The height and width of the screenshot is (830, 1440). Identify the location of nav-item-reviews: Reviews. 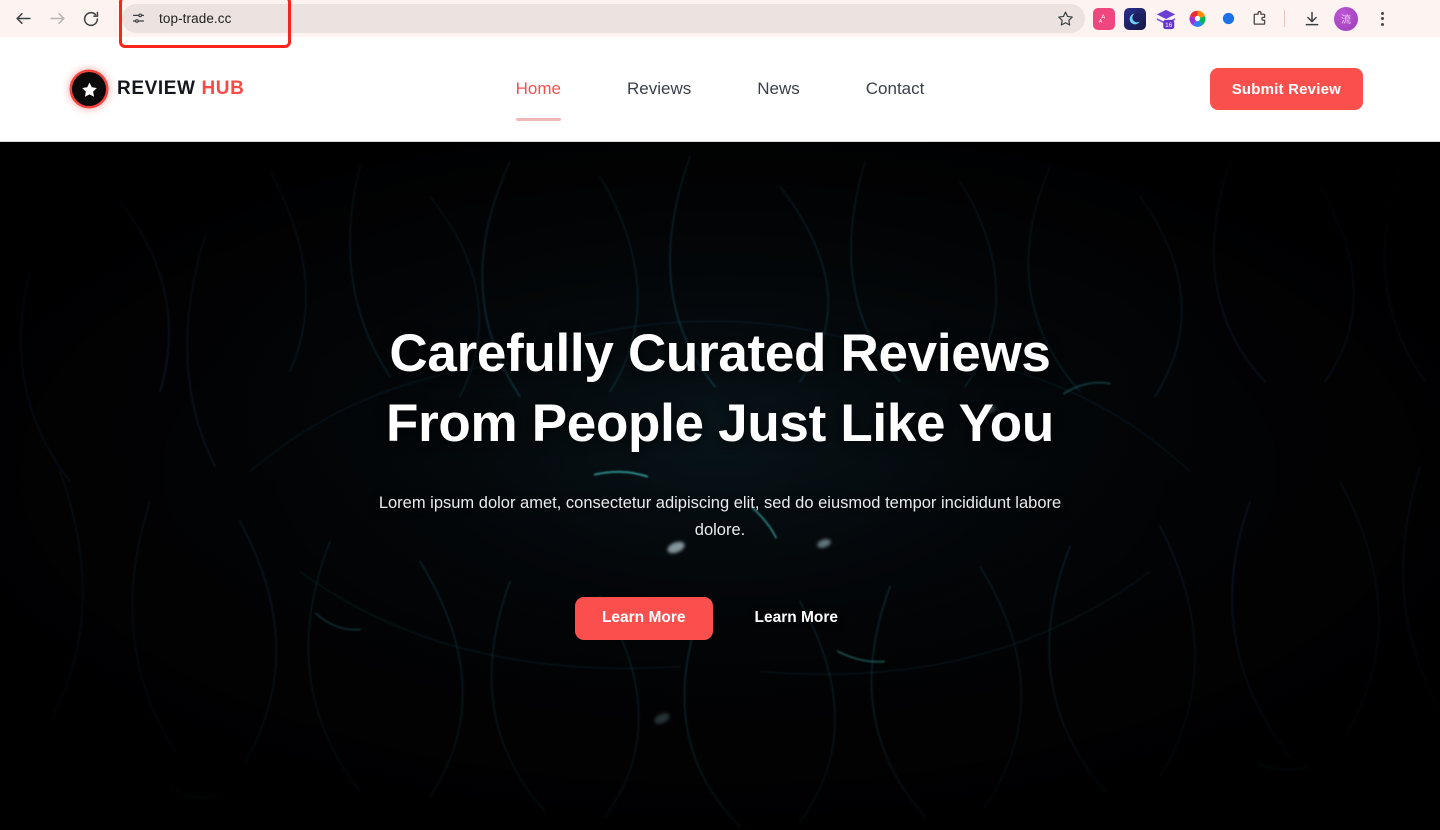
(659, 89).